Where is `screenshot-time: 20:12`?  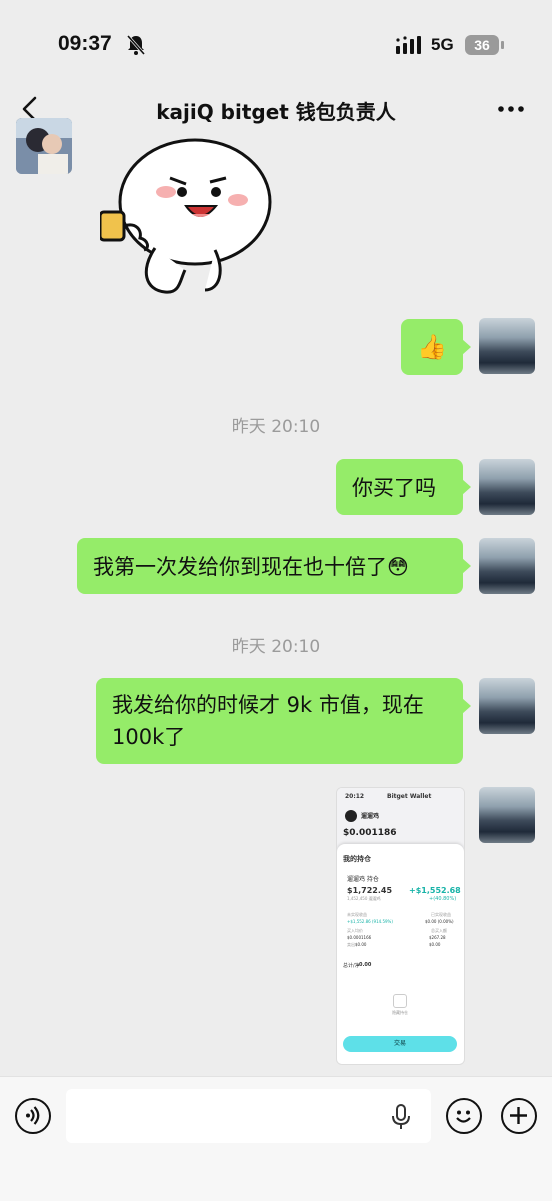 screenshot-time: 20:12 is located at coordinates (355, 796).